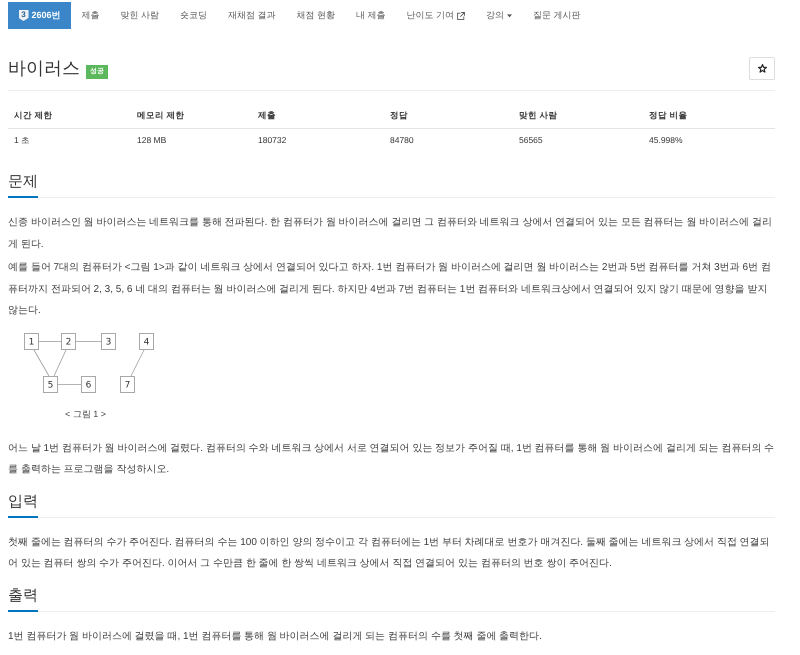 The width and height of the screenshot is (800, 655). Describe the element at coordinates (23, 505) in the screenshot. I see `section-heading: 입력` at that location.